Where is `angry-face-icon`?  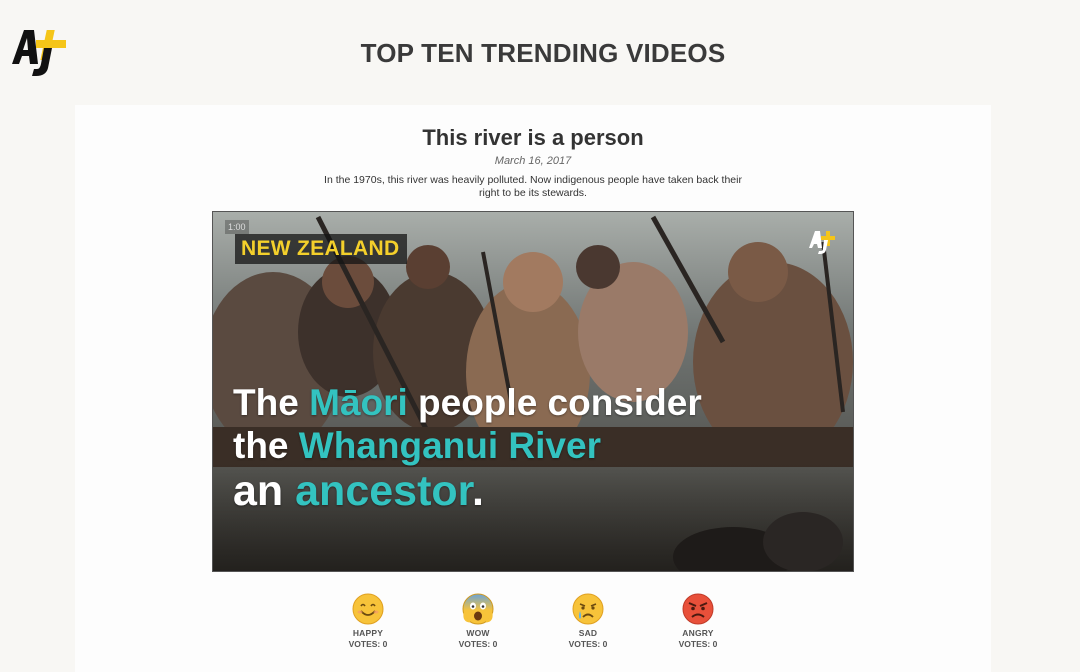
angry-face-icon is located at coordinates (698, 609).